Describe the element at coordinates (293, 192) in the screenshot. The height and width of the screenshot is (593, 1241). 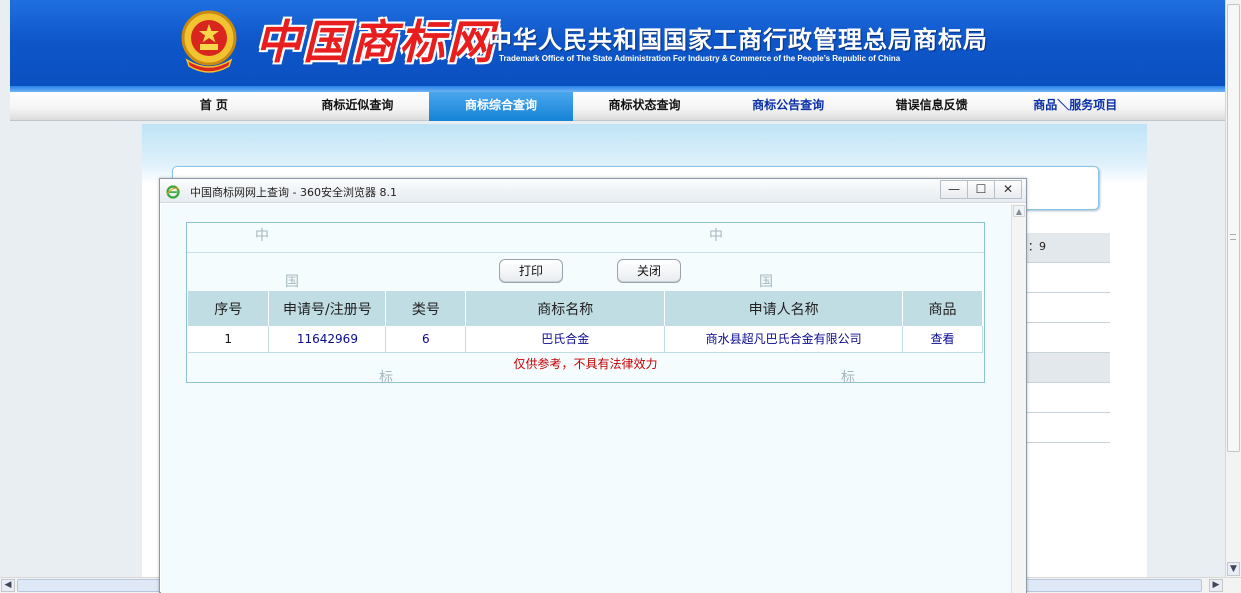
I see `popup-title: 中国商标网网上查询 - 360安全浏览器 8.1` at that location.